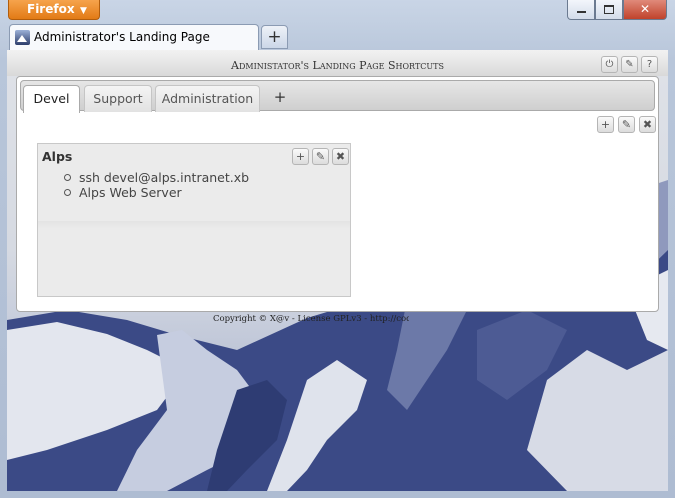 This screenshot has height=498, width=675. I want to click on minimize-button, so click(581, 10).